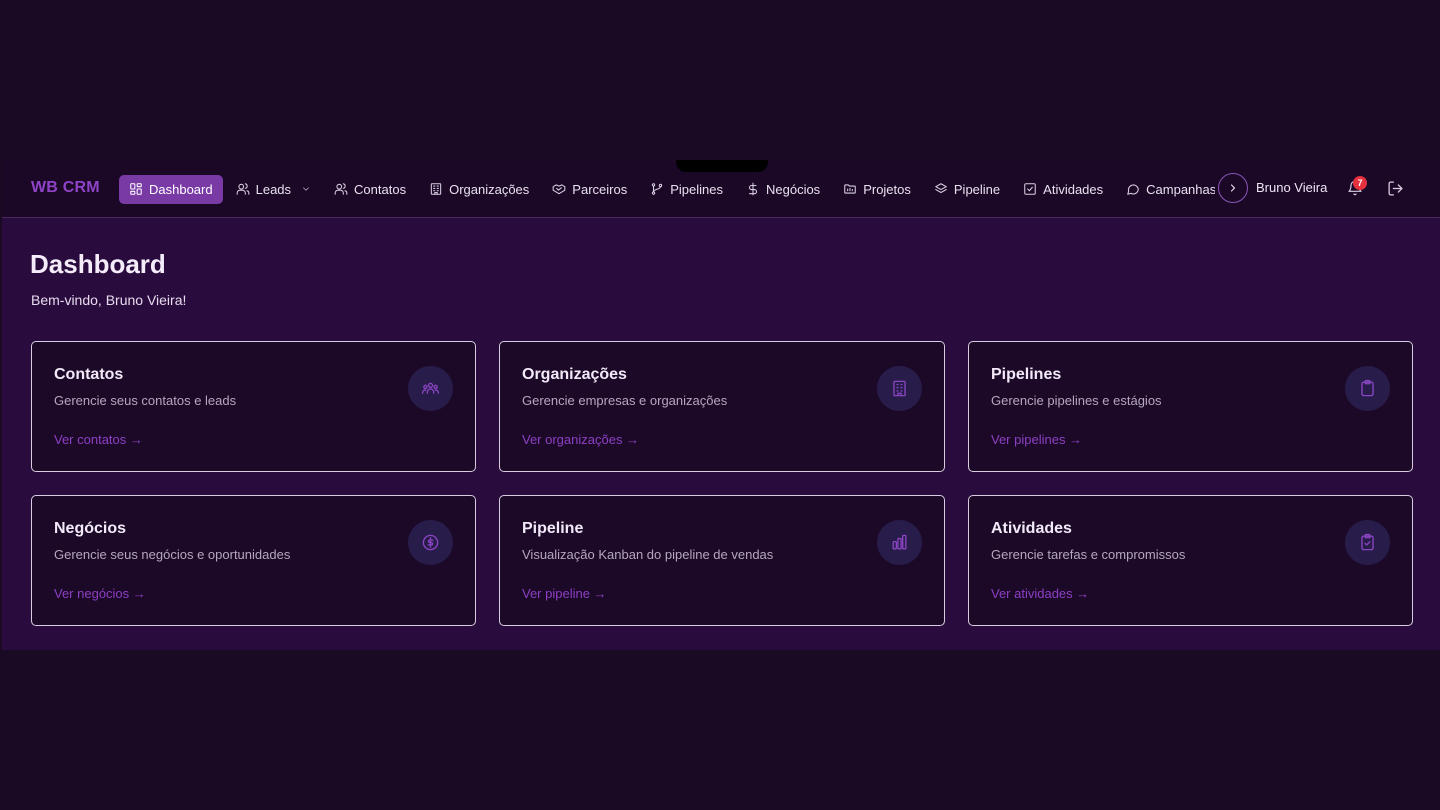  I want to click on git-branch-icon, so click(657, 189).